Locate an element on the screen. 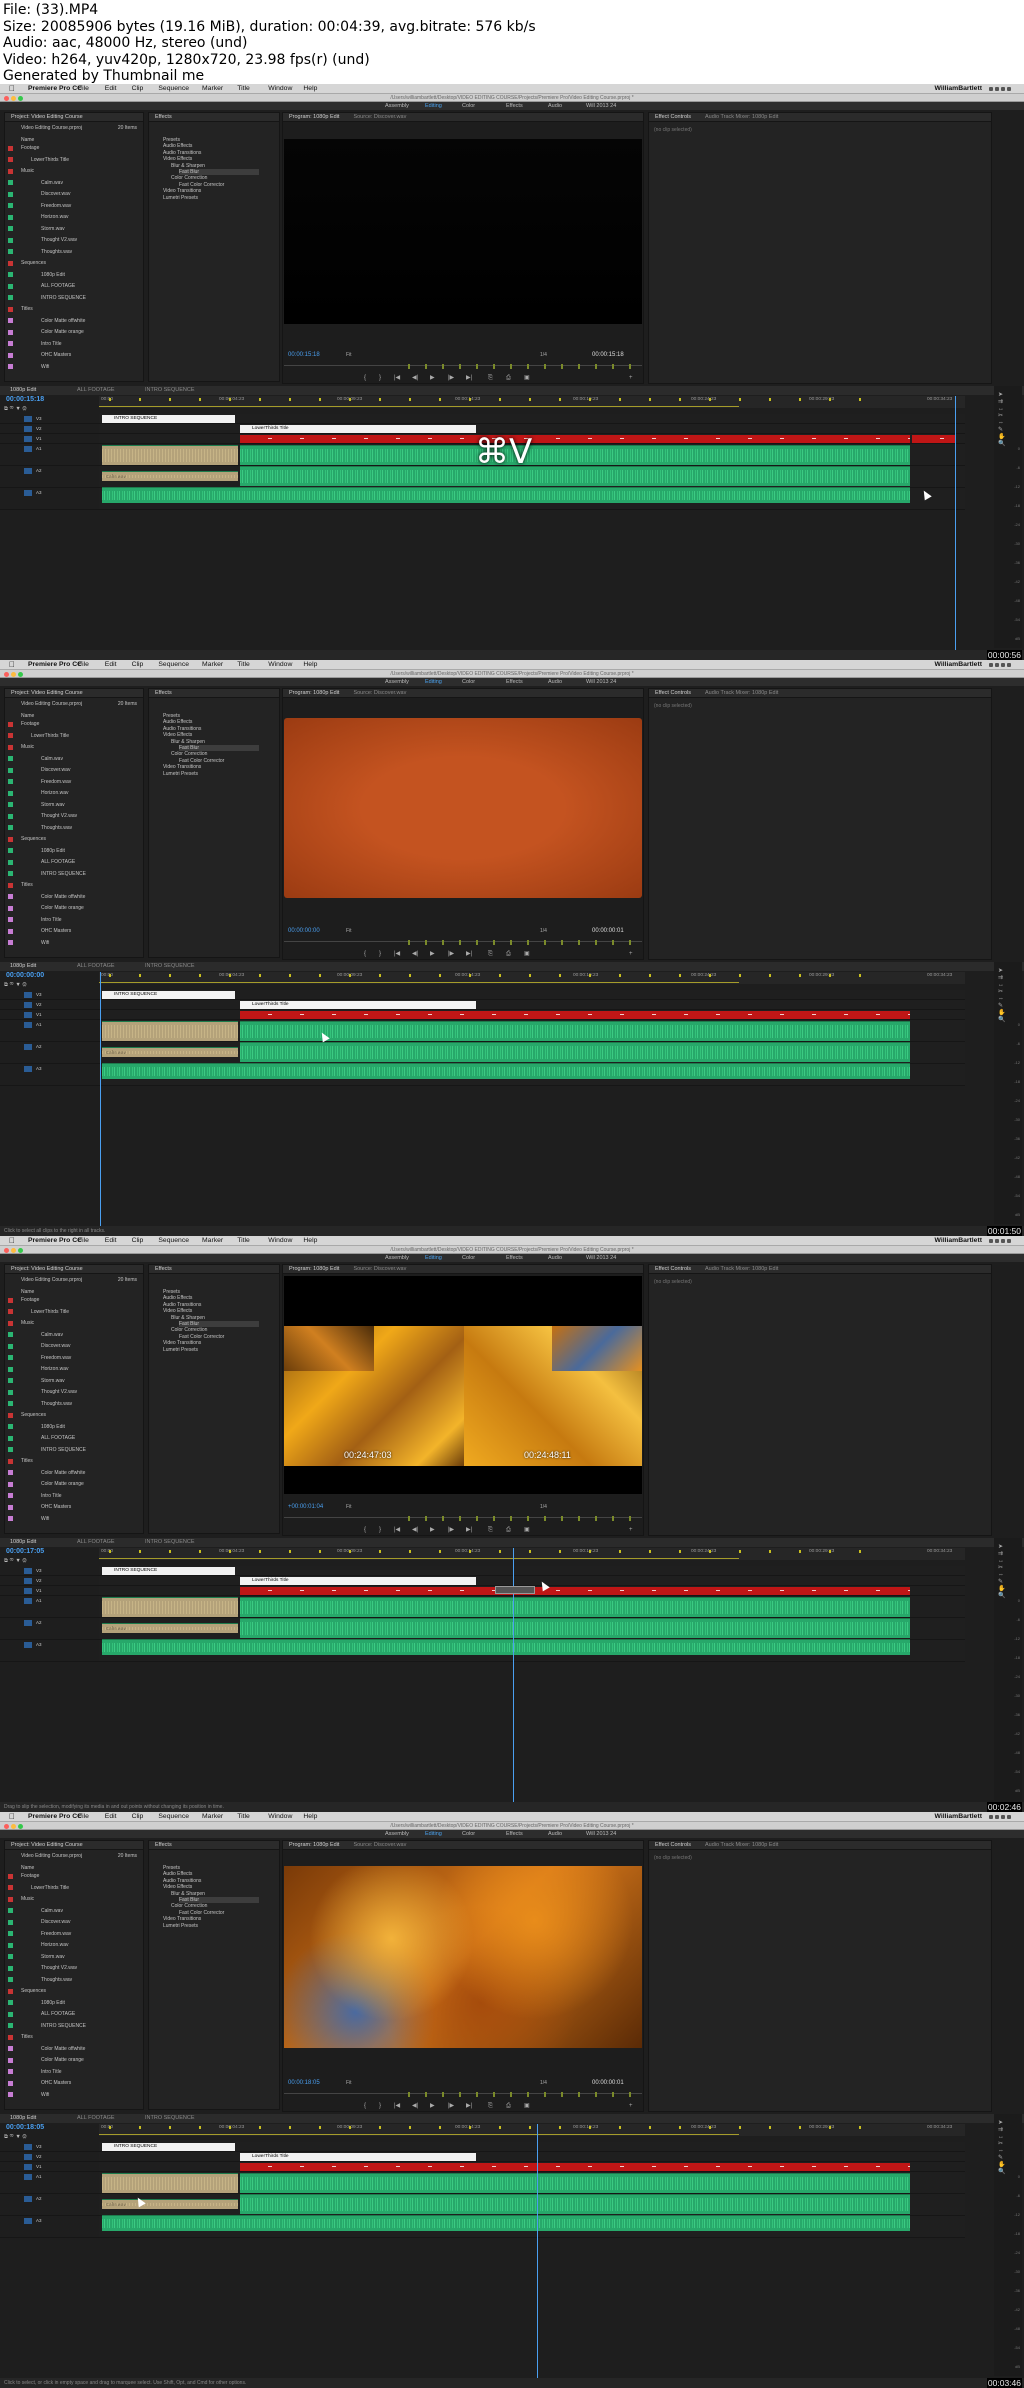 The width and height of the screenshot is (1024, 2388). track-header-a3: A3 is located at coordinates (49, 1075).